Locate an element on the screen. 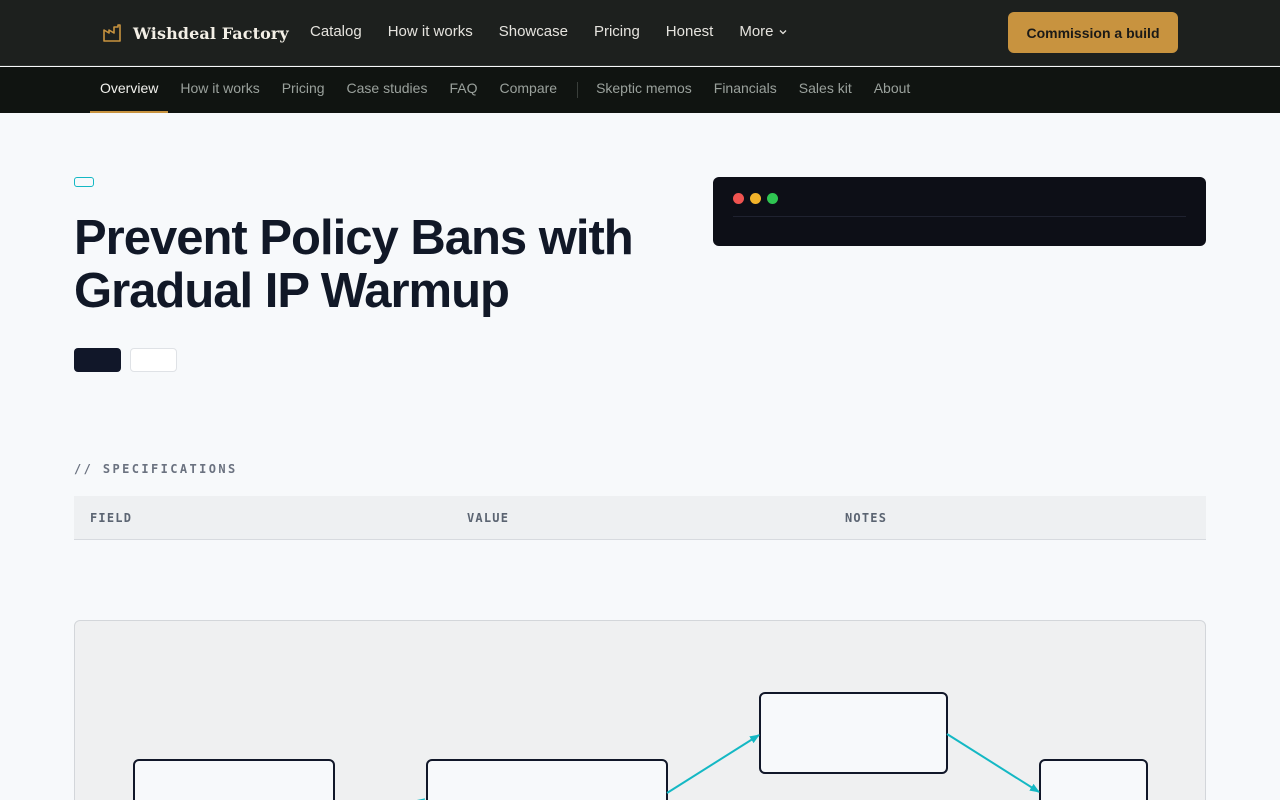 This screenshot has width=1280, height=800. subnav-compare: Compare is located at coordinates (528, 90).